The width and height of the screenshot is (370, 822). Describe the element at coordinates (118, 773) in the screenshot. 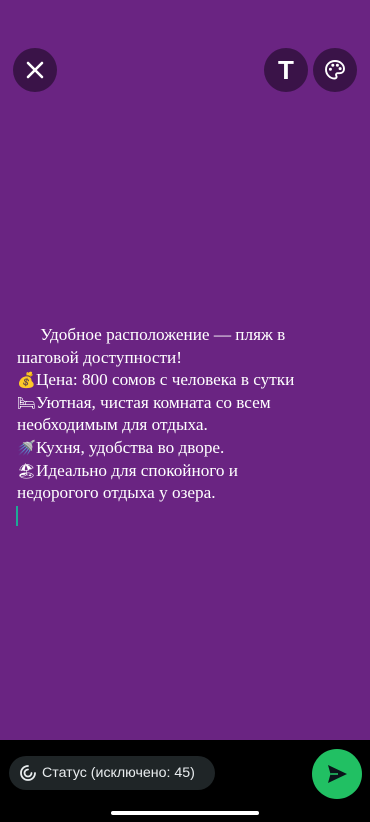

I see `privacy-label: Статус (исключено: 45)` at that location.